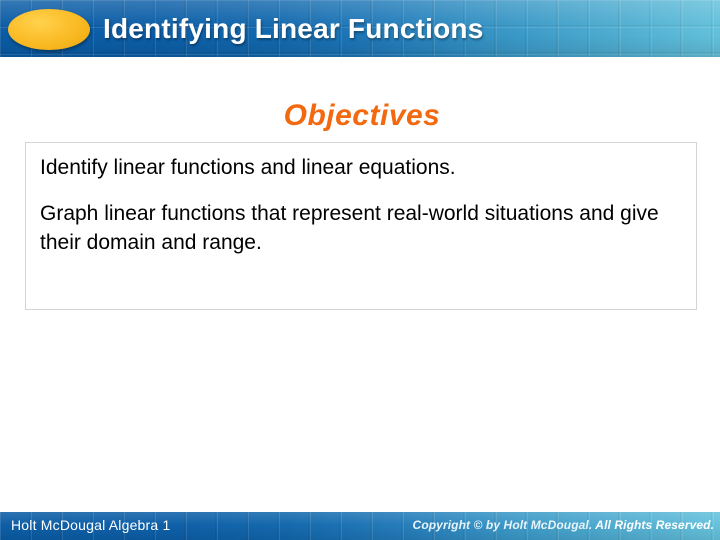 The width and height of the screenshot is (720, 540). Describe the element at coordinates (49, 29) in the screenshot. I see `header-ellipse-icon` at that location.